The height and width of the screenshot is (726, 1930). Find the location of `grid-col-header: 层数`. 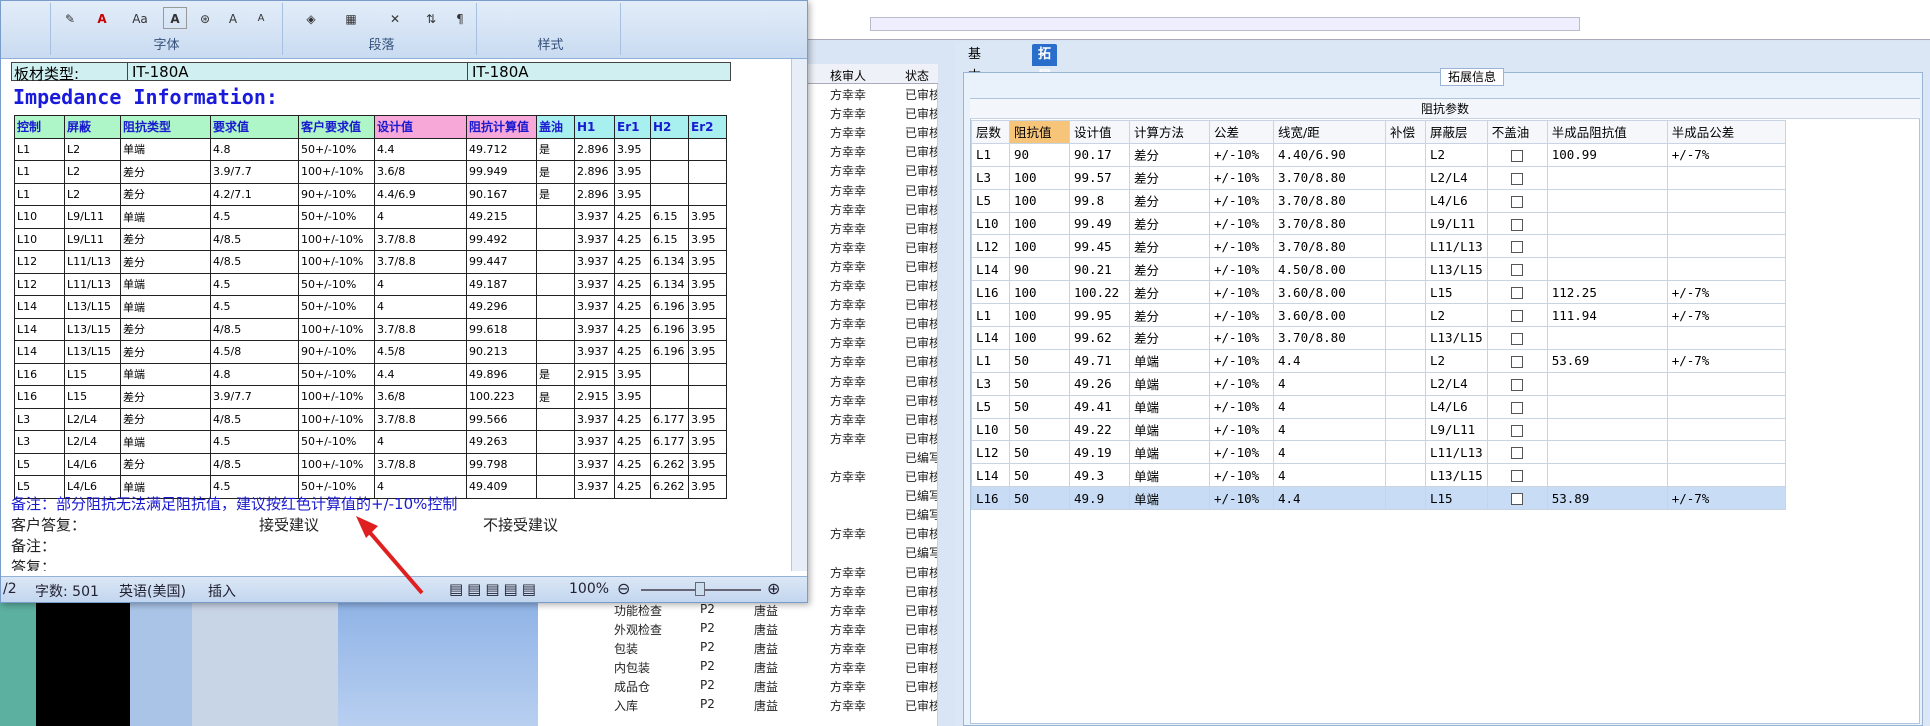

grid-col-header: 层数 is located at coordinates (990, 132).